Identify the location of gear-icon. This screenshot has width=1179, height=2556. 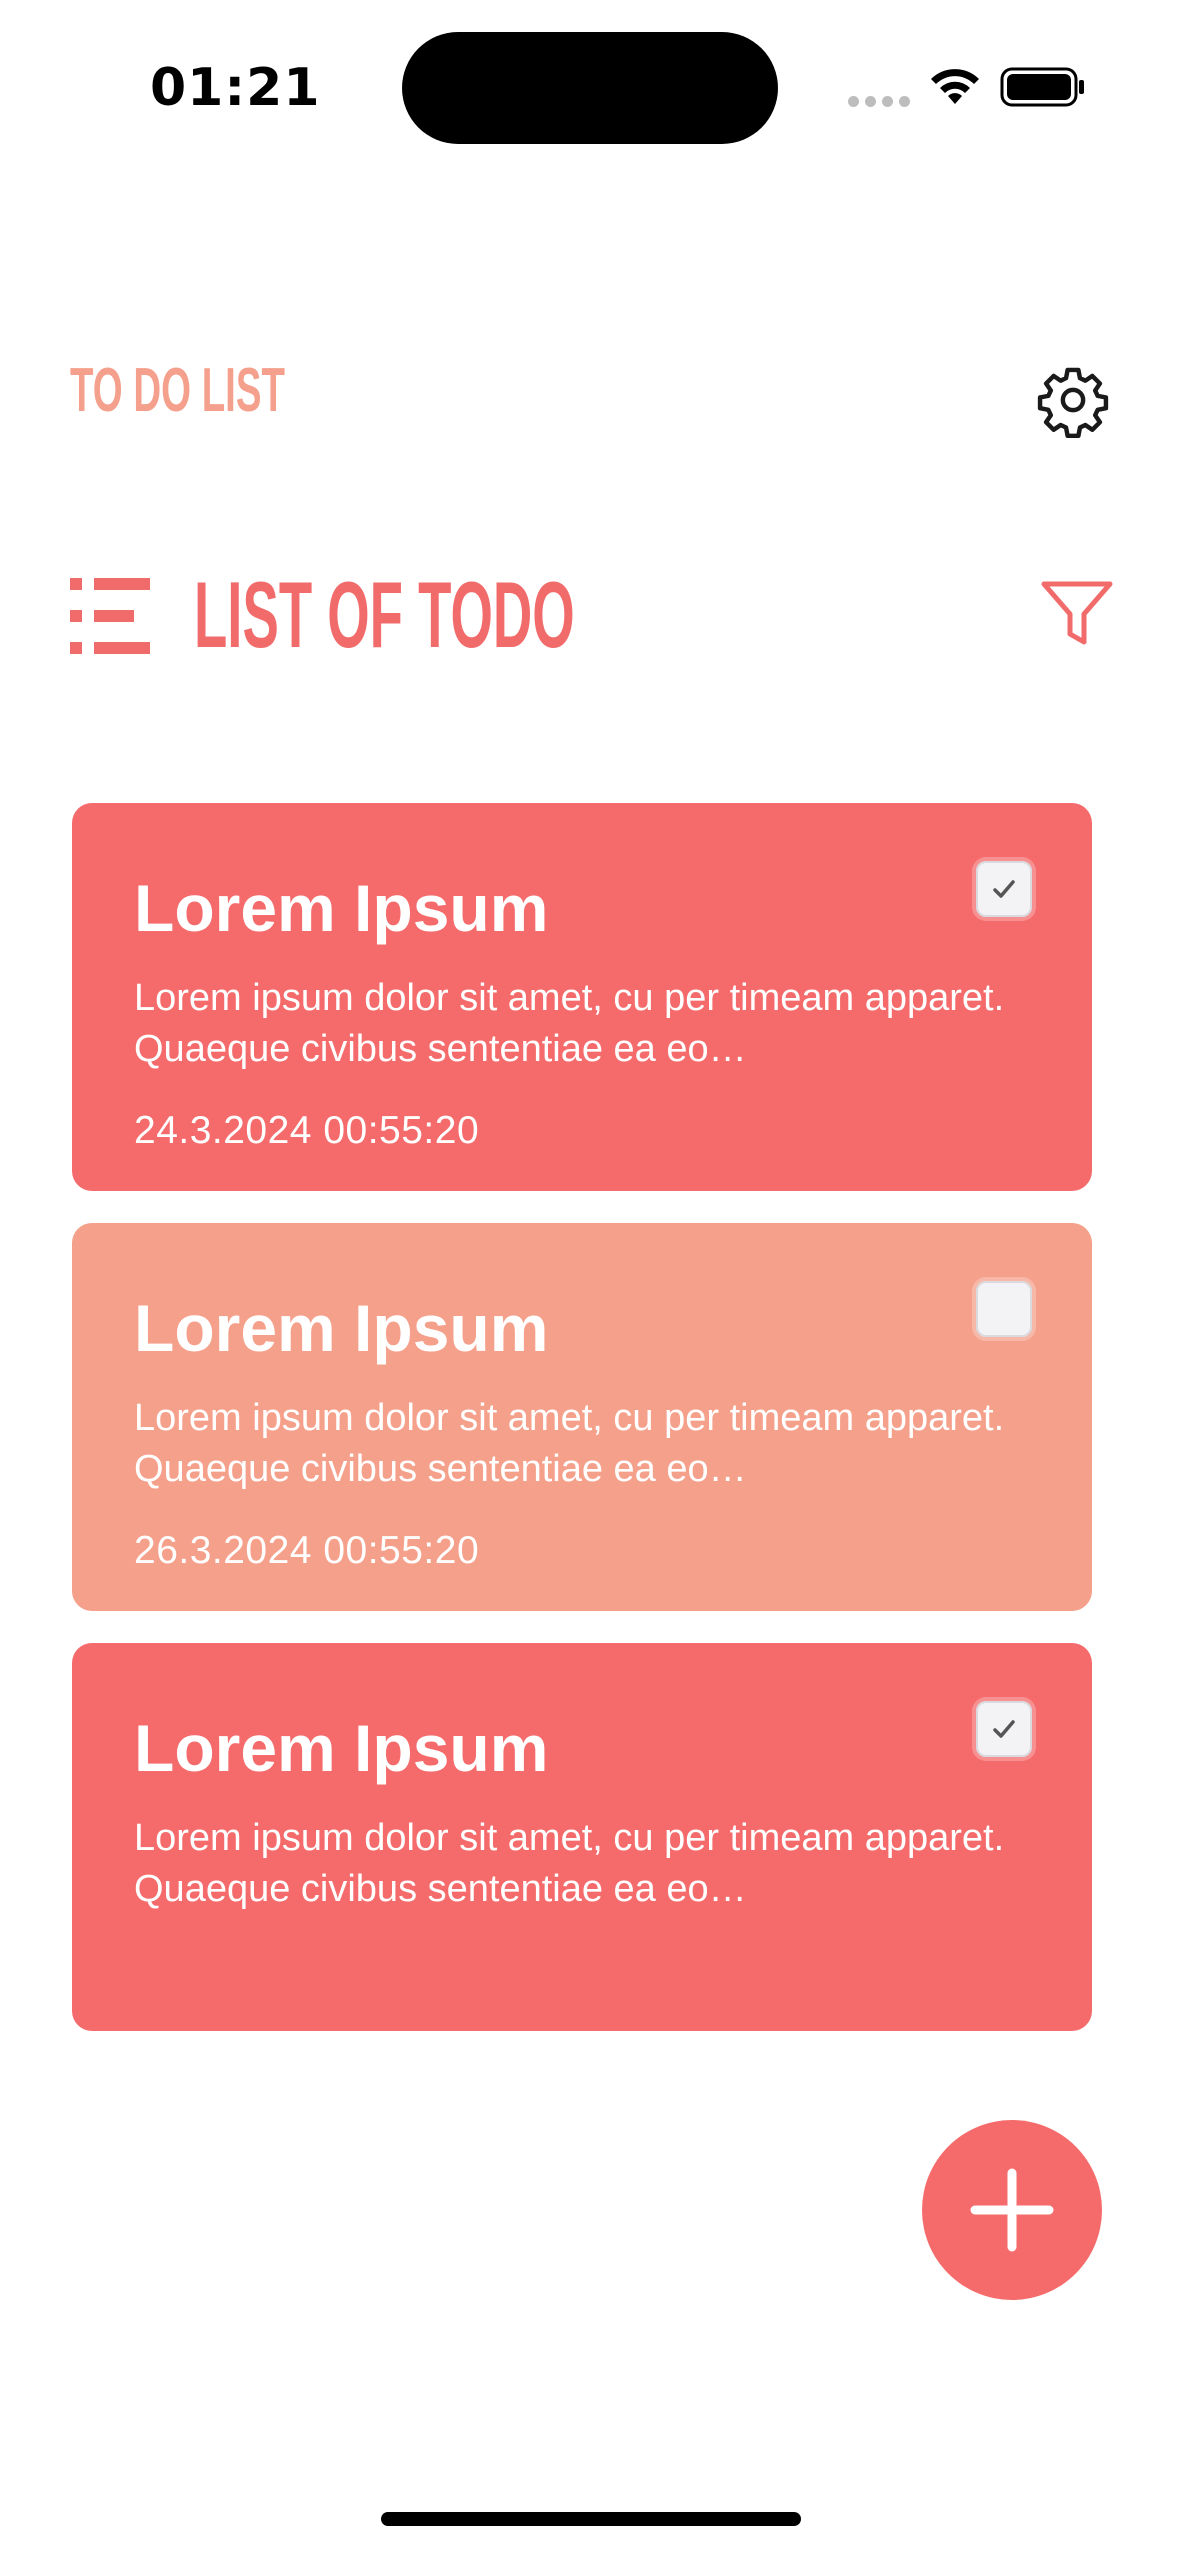
(1073, 400).